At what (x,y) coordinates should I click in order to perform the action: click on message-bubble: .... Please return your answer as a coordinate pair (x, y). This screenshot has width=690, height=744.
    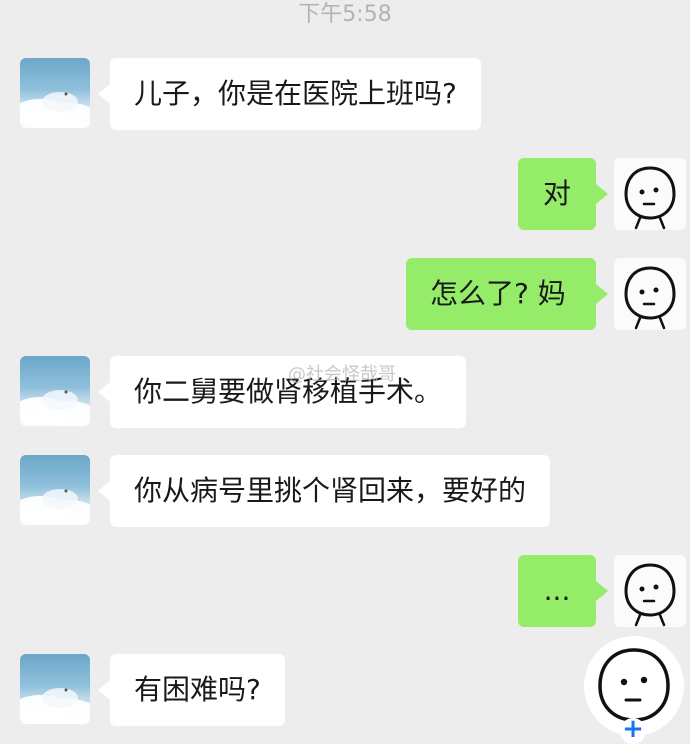
    Looking at the image, I should click on (563, 591).